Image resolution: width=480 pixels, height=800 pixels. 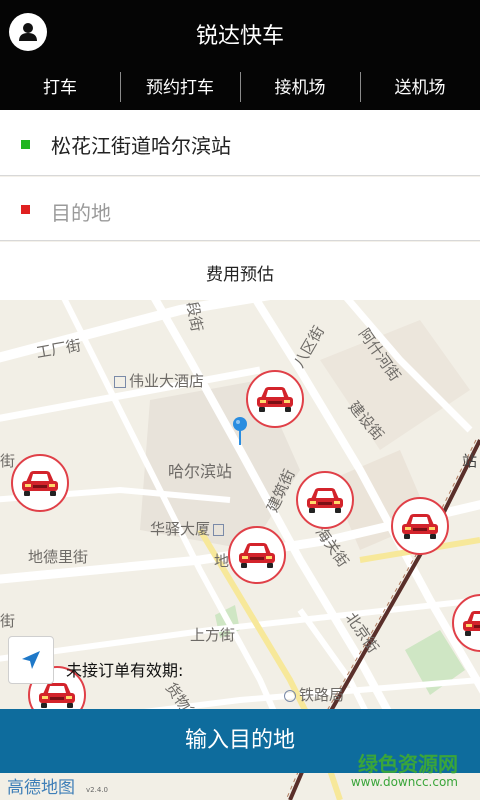 I want to click on tab-reserve: 预约打车, so click(x=180, y=88).